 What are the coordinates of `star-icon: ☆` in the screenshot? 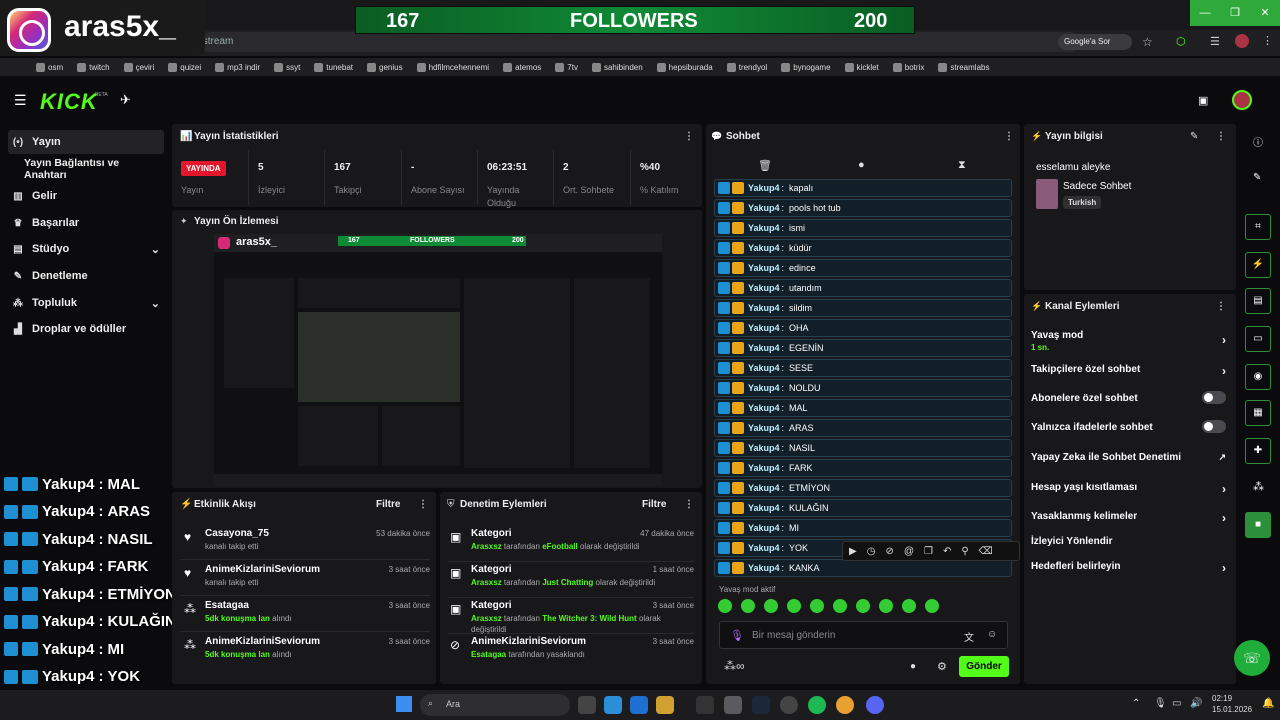 It's located at (1147, 42).